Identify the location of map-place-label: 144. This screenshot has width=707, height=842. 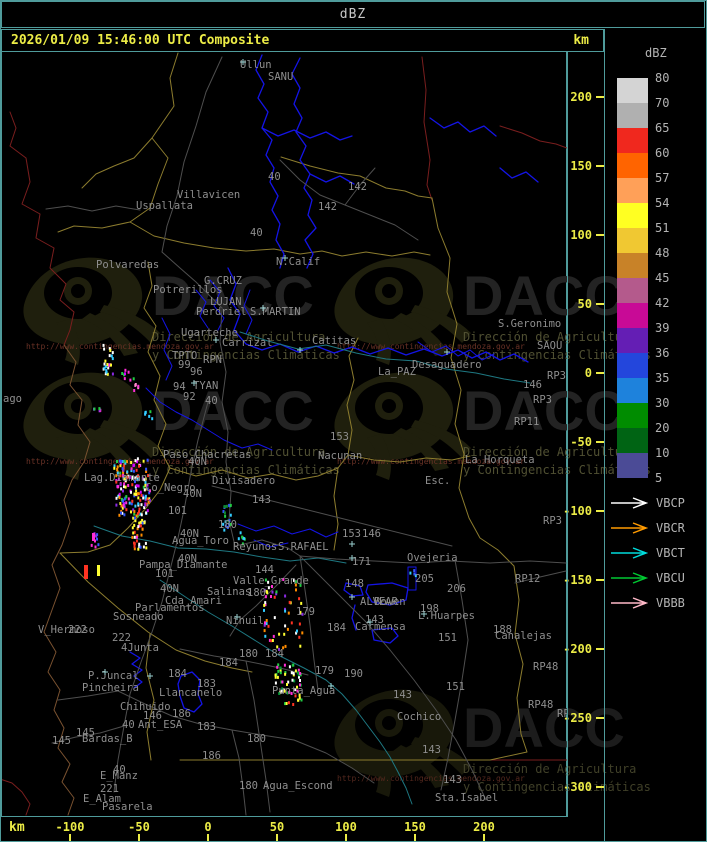
(264, 570).